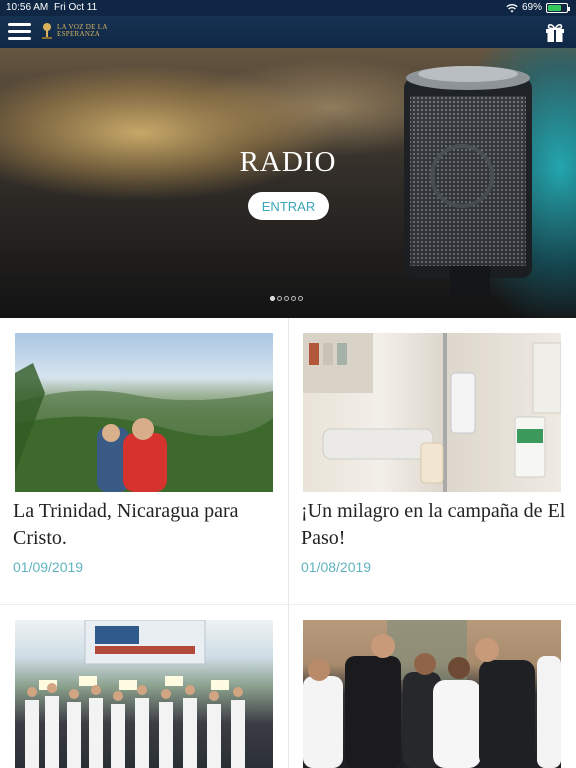  I want to click on status-time: 10:56 AM, so click(27, 7).